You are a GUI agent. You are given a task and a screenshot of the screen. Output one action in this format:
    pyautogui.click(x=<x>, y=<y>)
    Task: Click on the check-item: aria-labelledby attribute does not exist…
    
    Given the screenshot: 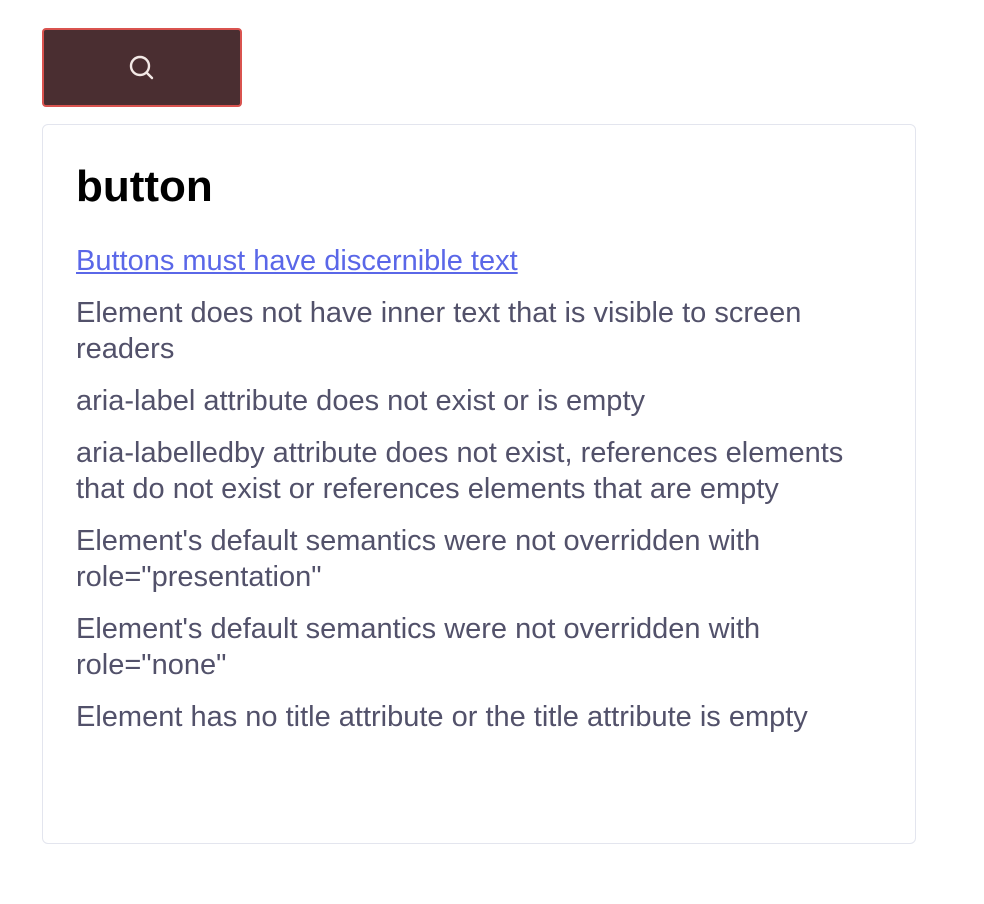 What is the action you would take?
    pyautogui.click(x=460, y=471)
    